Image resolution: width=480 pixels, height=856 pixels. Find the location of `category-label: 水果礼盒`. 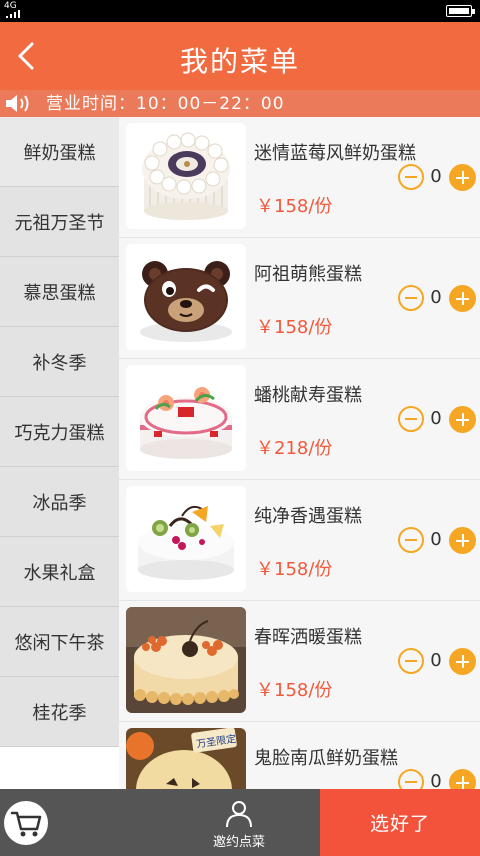

category-label: 水果礼盒 is located at coordinates (59, 573).